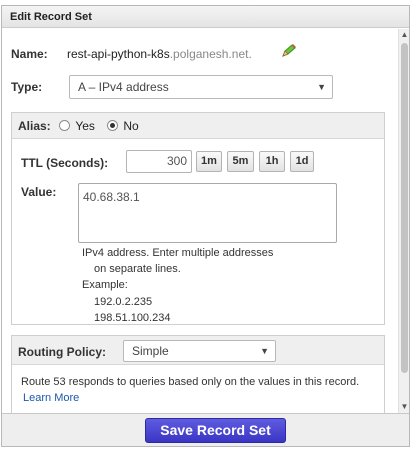  Describe the element at coordinates (65, 163) in the screenshot. I see `ttl-label: TTL (Seconds):` at that location.